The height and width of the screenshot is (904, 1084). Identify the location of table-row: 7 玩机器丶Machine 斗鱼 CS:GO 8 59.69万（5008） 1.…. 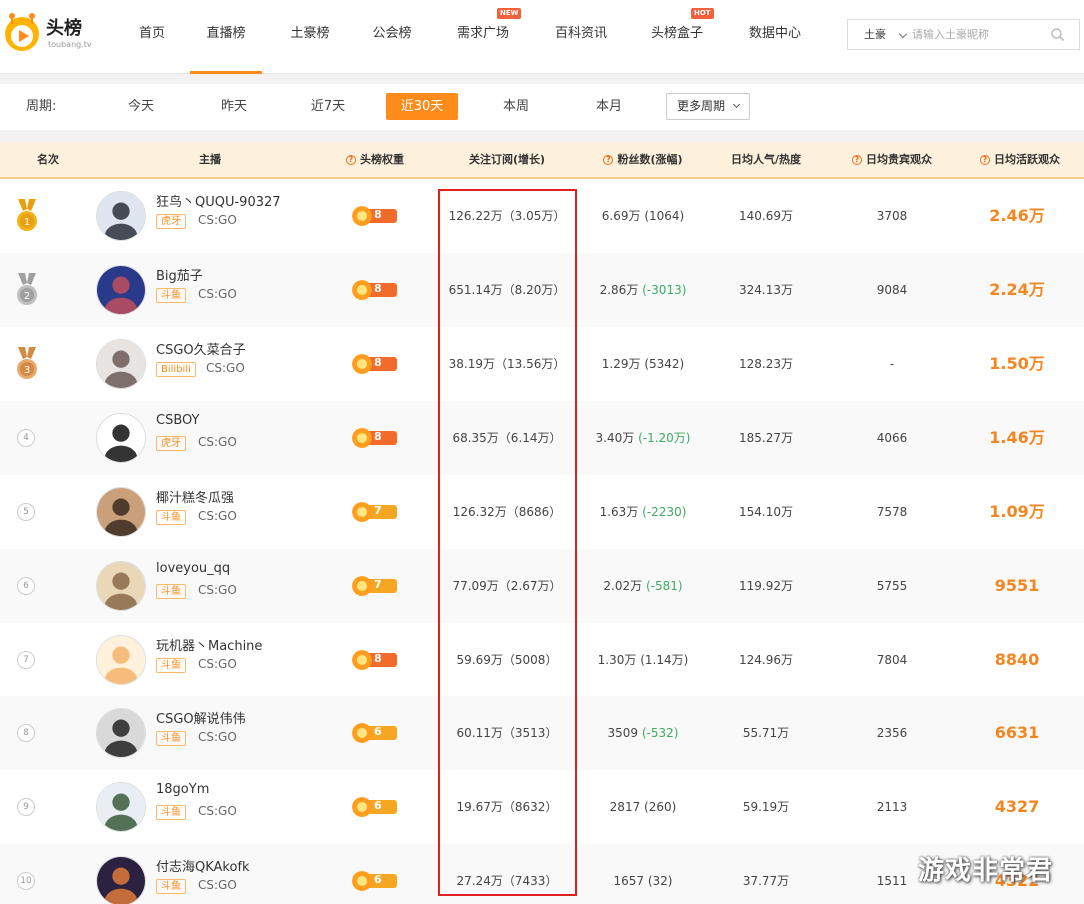
(542, 660).